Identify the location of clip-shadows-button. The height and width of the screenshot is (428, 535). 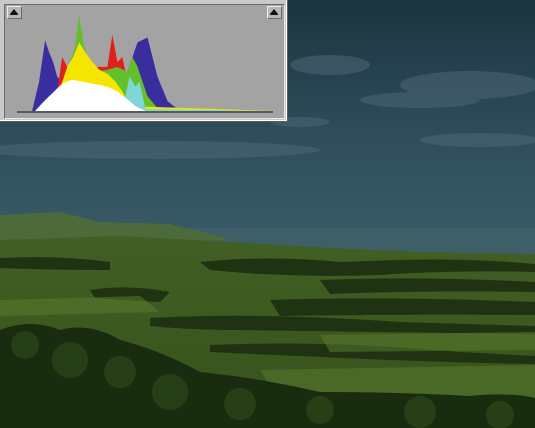
(14, 12).